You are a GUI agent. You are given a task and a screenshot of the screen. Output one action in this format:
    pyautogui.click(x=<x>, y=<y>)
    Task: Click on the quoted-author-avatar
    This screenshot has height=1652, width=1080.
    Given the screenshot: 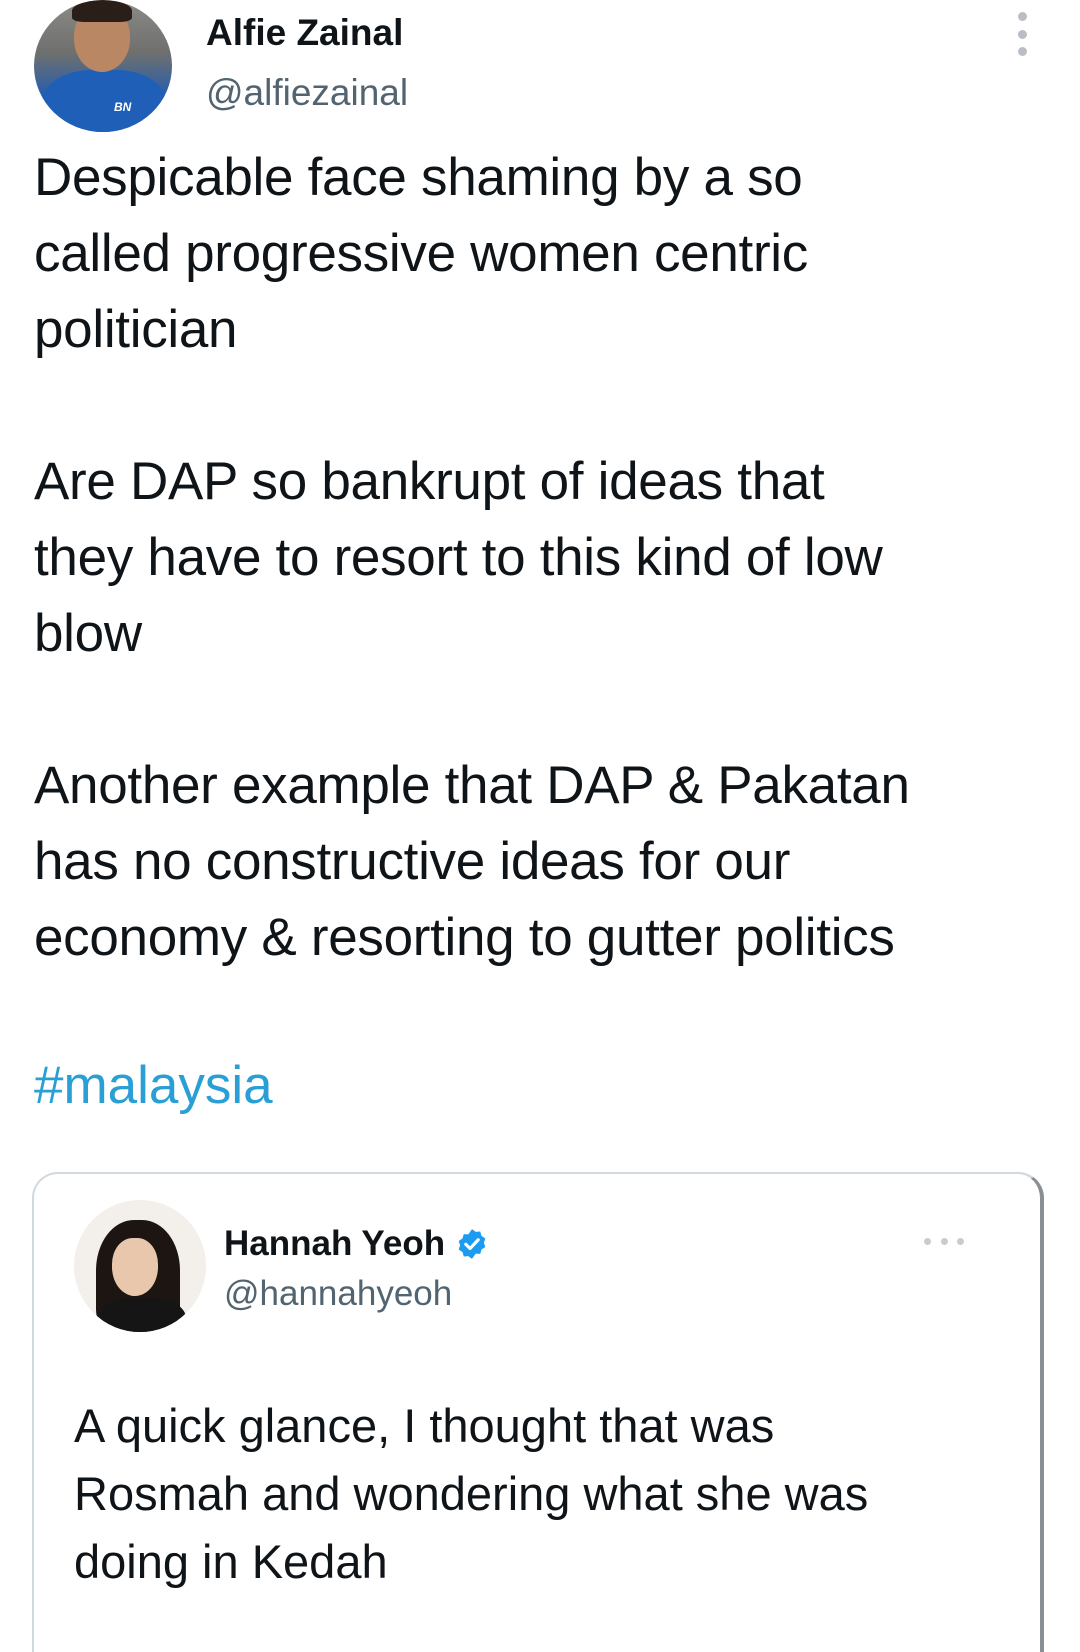 What is the action you would take?
    pyautogui.click(x=140, y=1266)
    